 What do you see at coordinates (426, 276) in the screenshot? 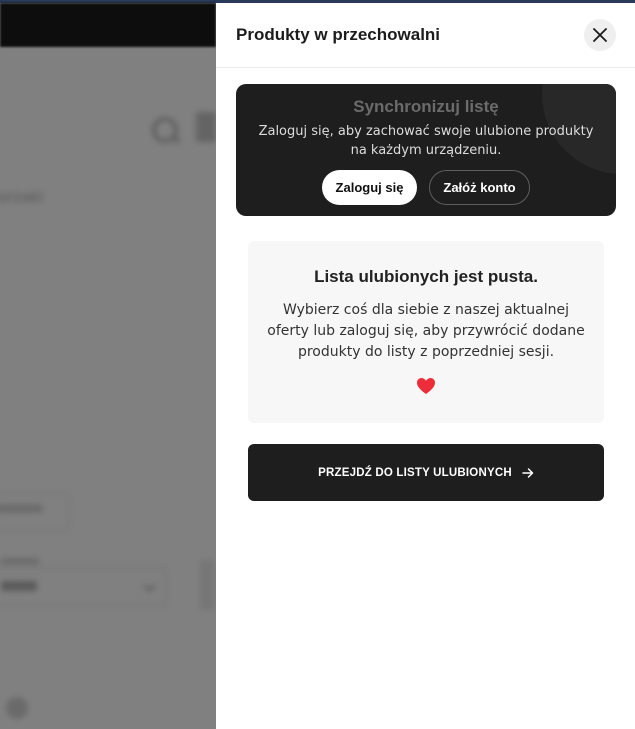
I see `empty-state-title: Lista ulubionych jest pusta.` at bounding box center [426, 276].